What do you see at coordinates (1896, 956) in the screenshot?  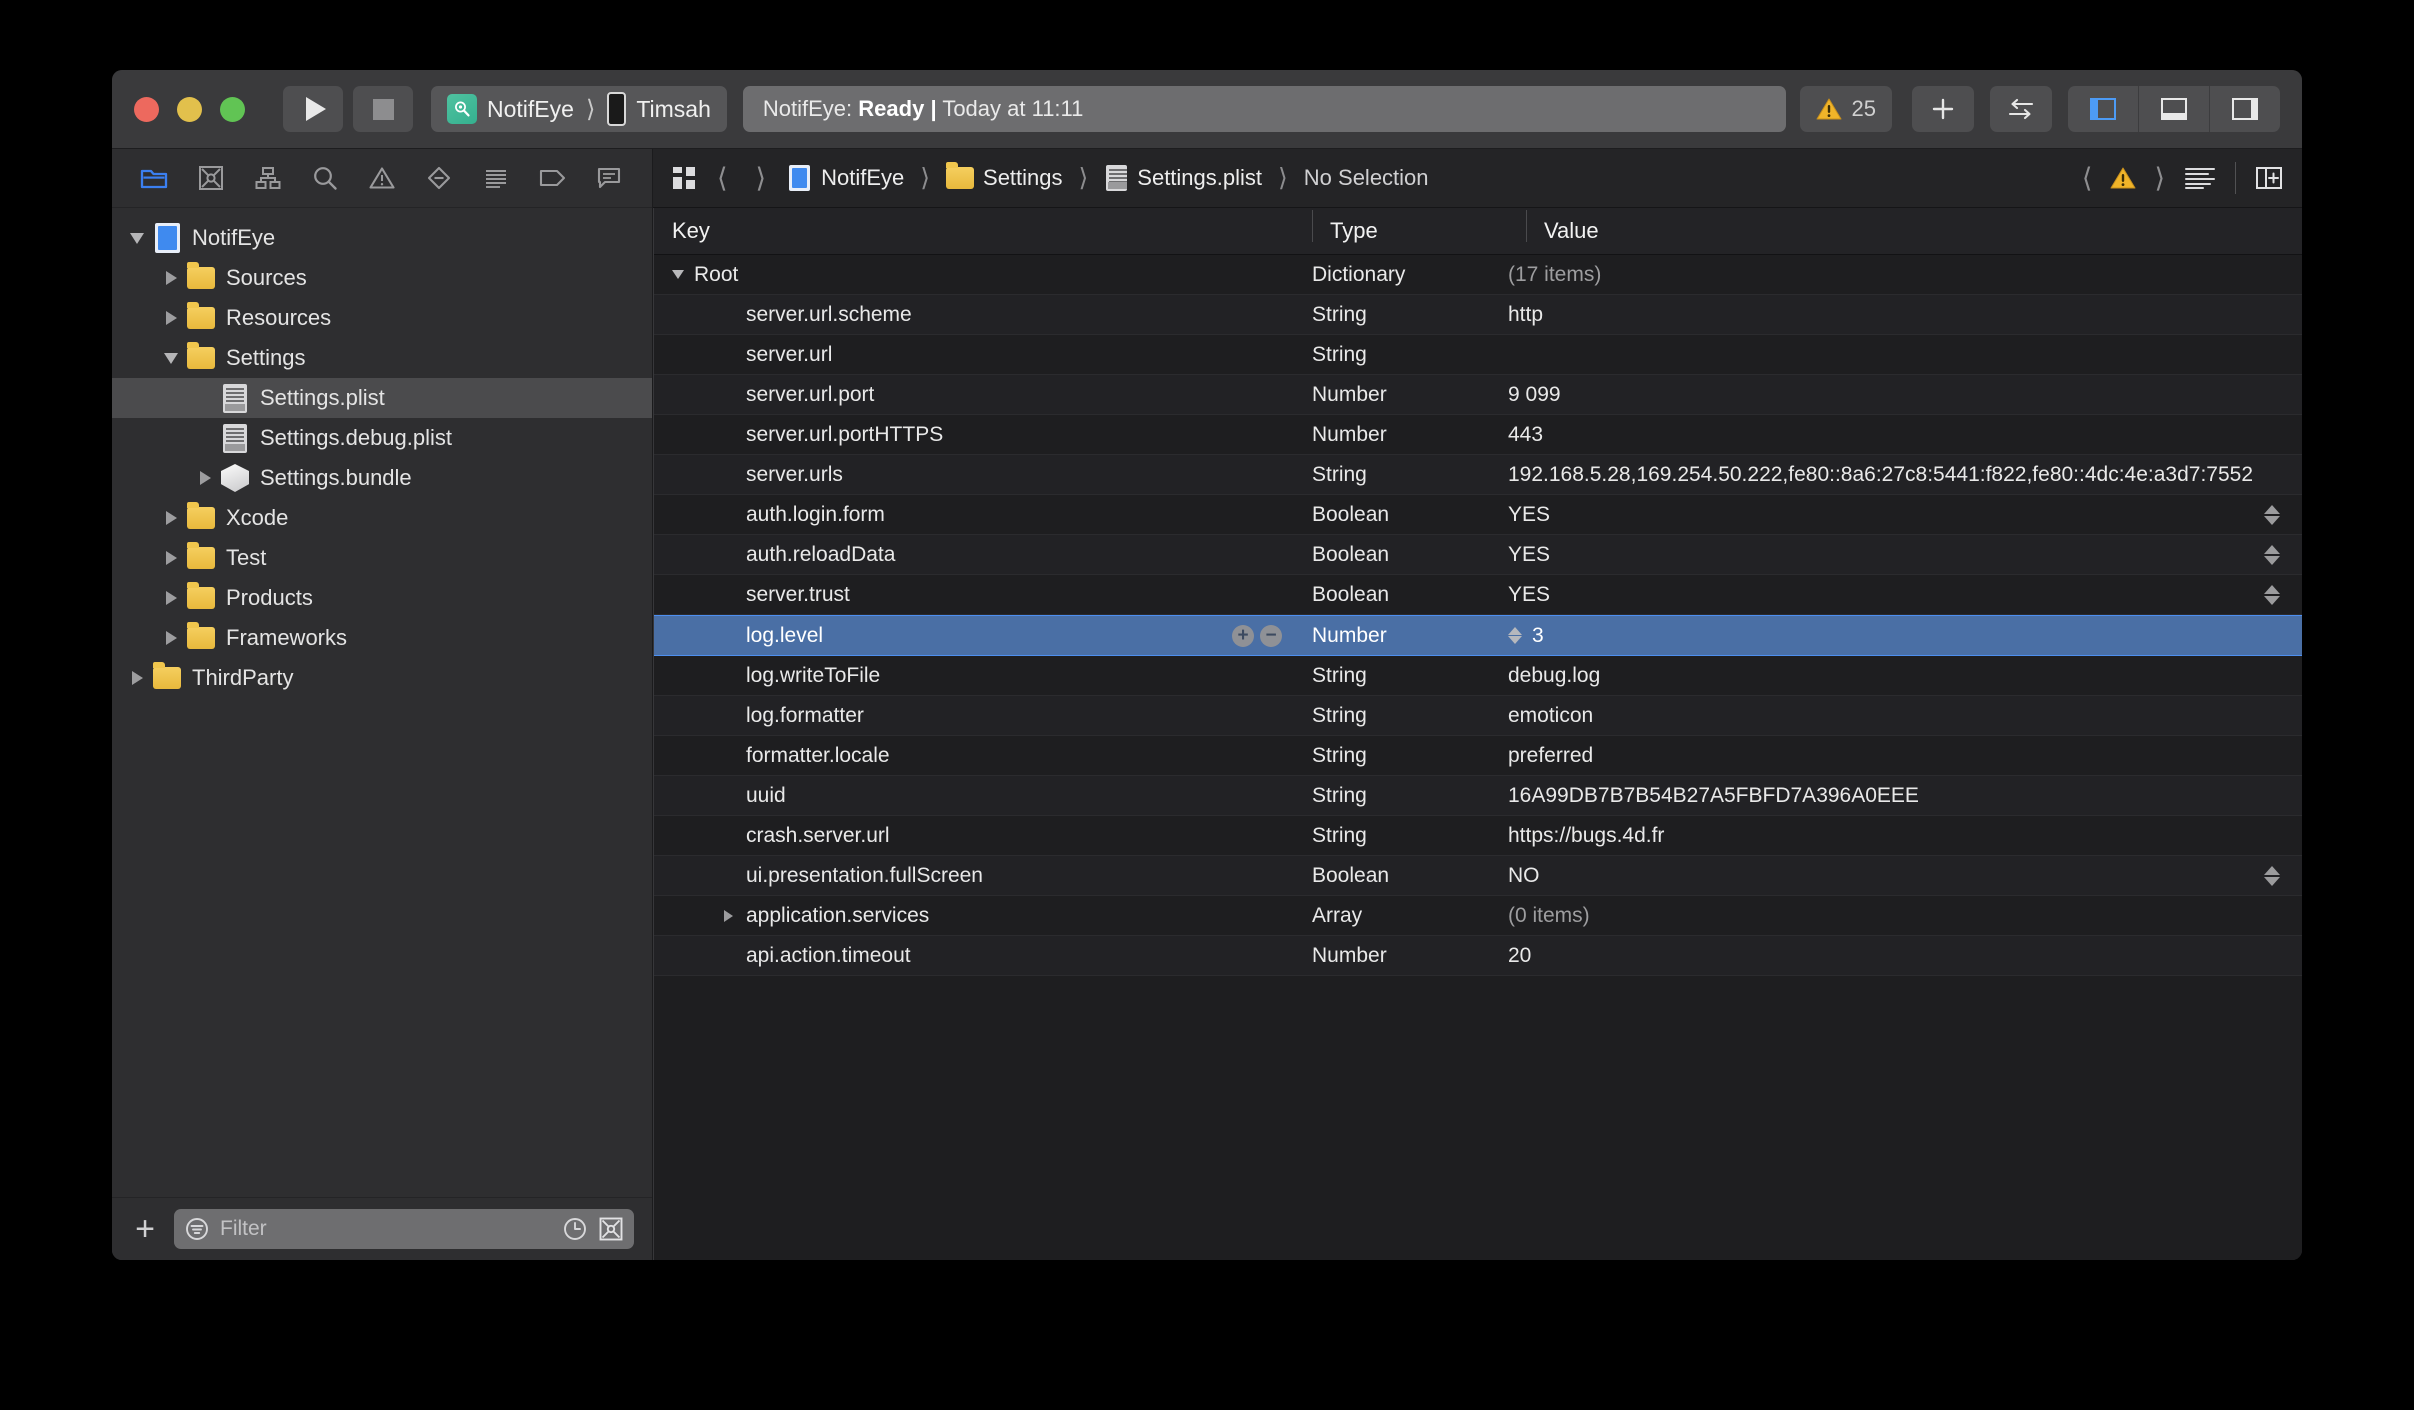 I see `plist-value-cell: 20` at bounding box center [1896, 956].